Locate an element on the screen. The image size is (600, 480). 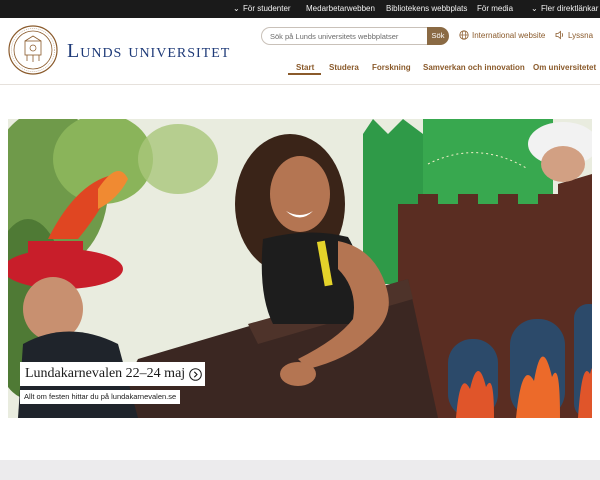
topbar-link-staff: Medarbetarwebben is located at coordinates (340, 9).